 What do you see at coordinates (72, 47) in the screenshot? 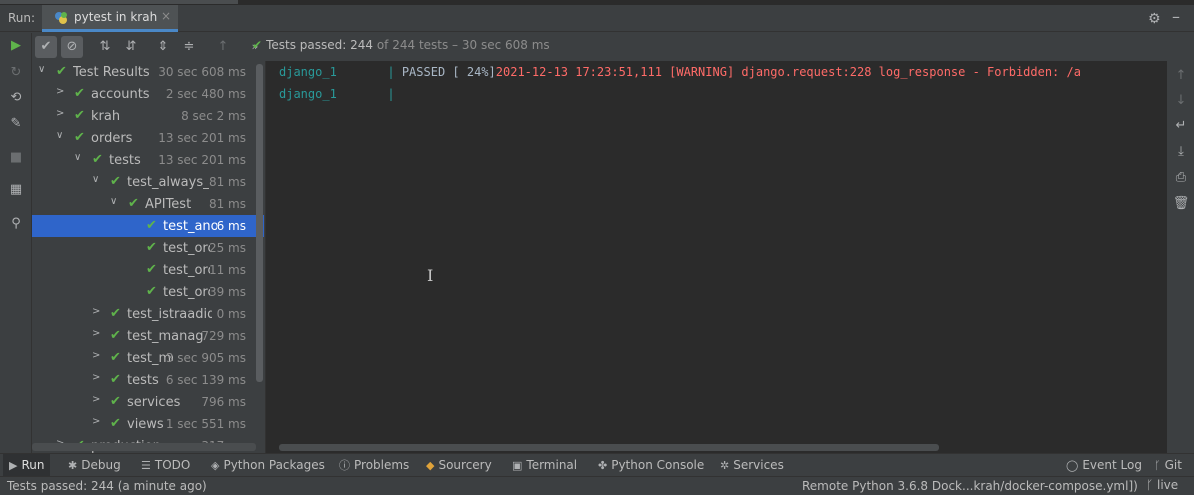
I see `show-ignored-icon: ⊘` at bounding box center [72, 47].